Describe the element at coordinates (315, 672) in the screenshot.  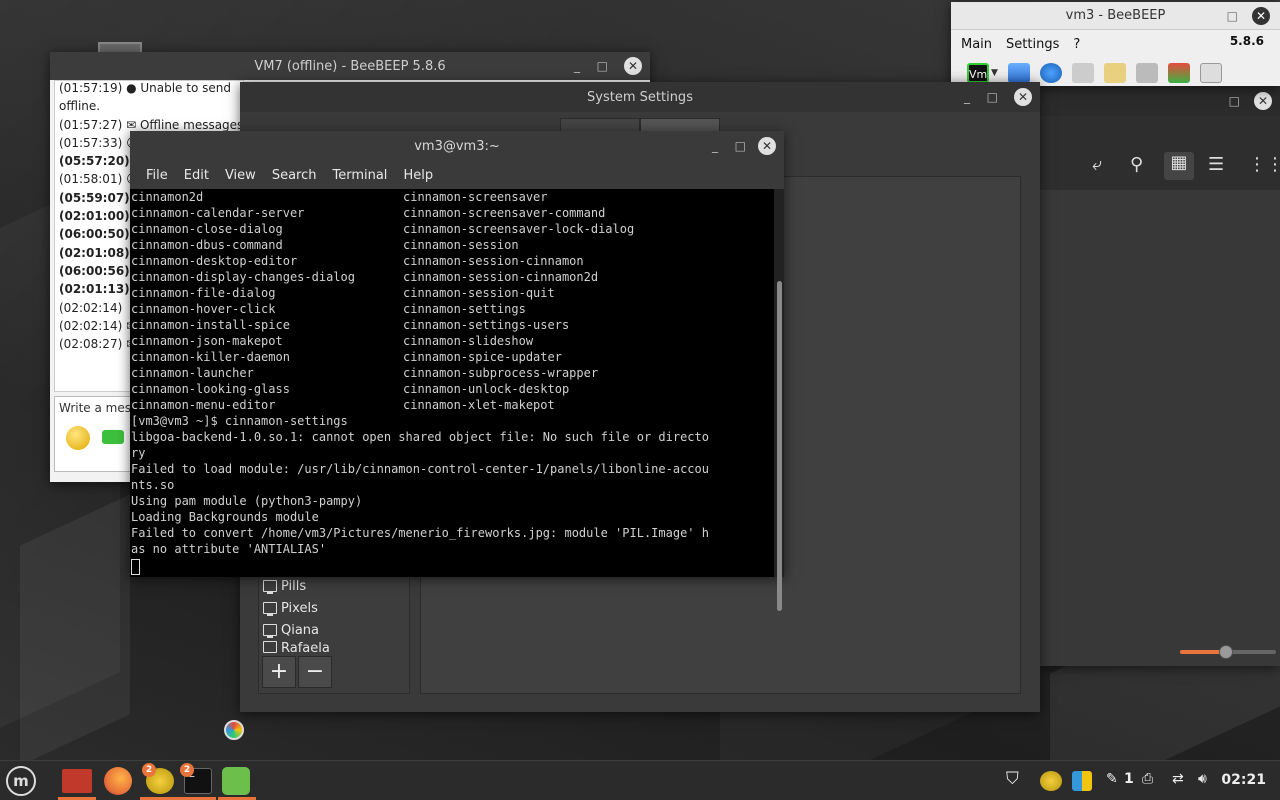
I see `remove-button: −` at that location.